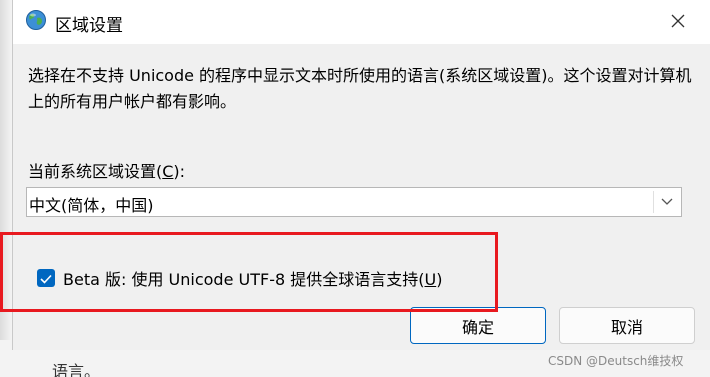 The width and height of the screenshot is (710, 377). What do you see at coordinates (616, 361) in the screenshot?
I see `watermark: CSDN @Deutsch维技权` at bounding box center [616, 361].